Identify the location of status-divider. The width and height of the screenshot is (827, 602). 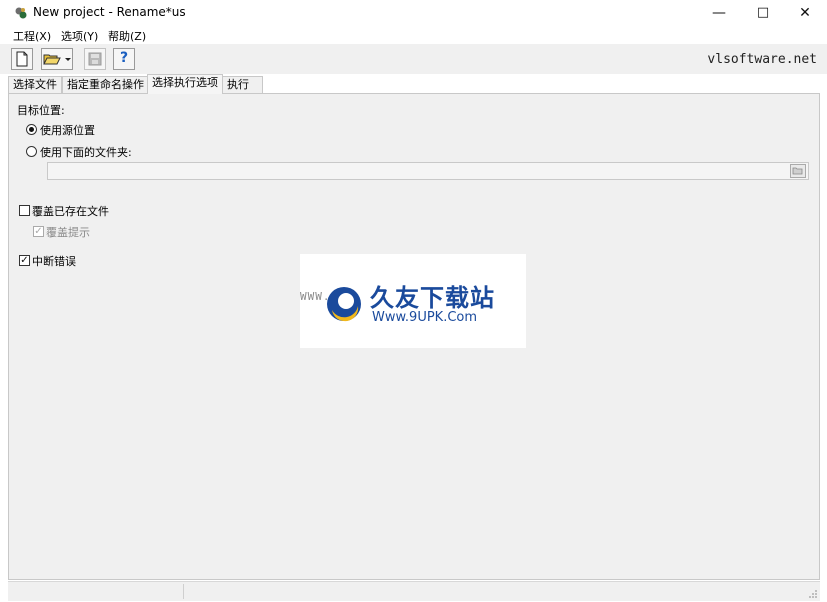
(183, 591).